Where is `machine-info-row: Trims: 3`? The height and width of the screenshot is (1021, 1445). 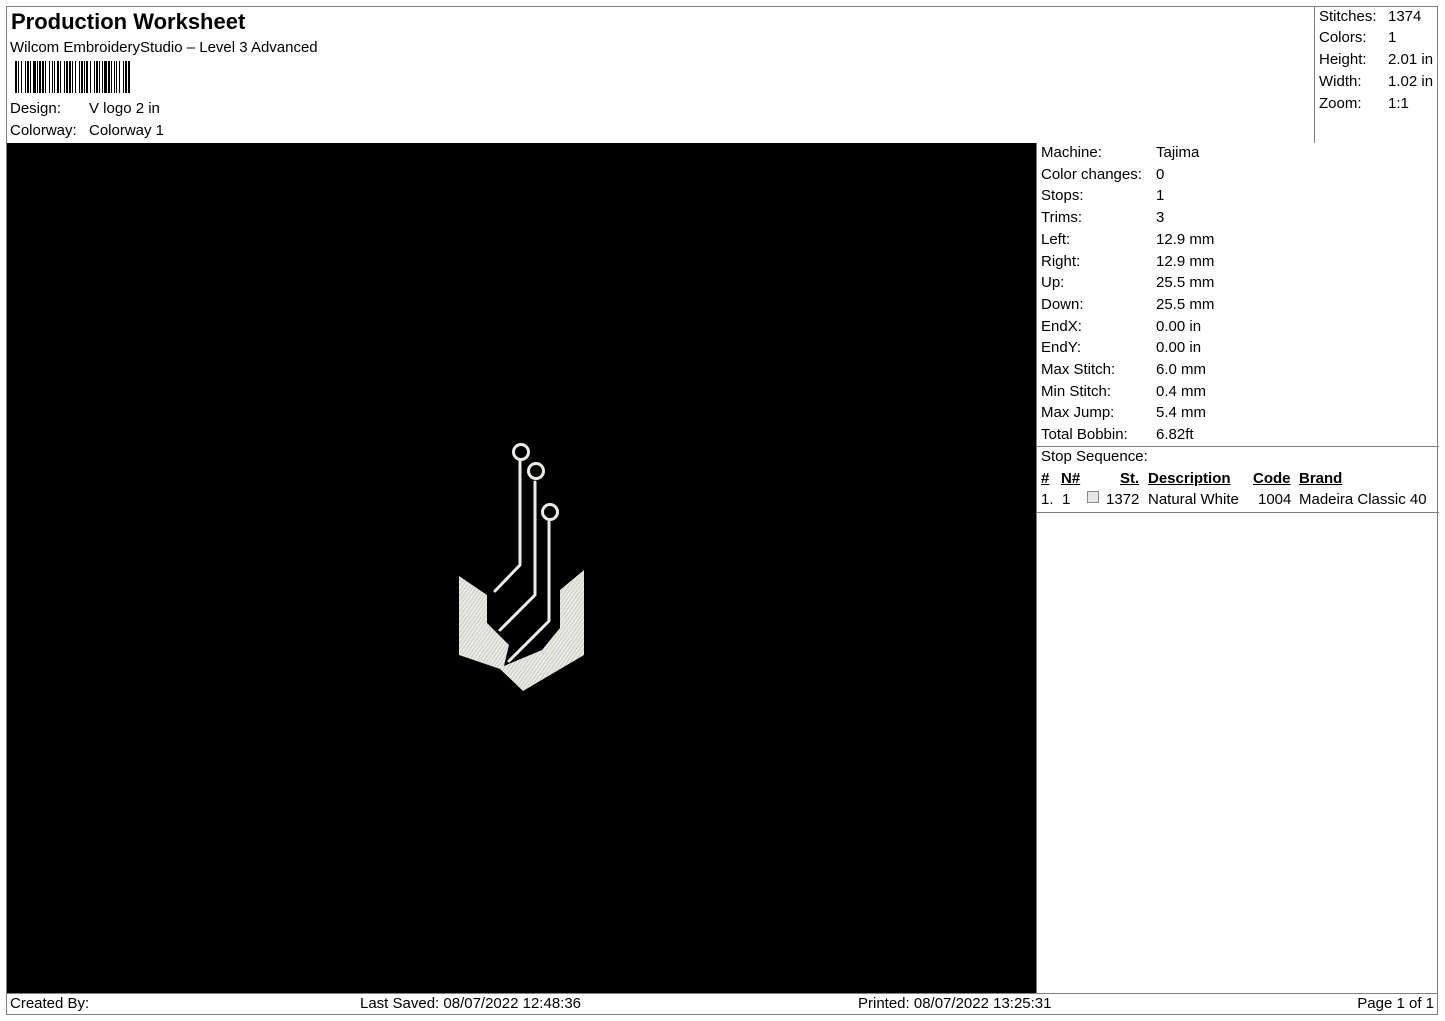 machine-info-row: Trims: 3 is located at coordinates (1102, 217).